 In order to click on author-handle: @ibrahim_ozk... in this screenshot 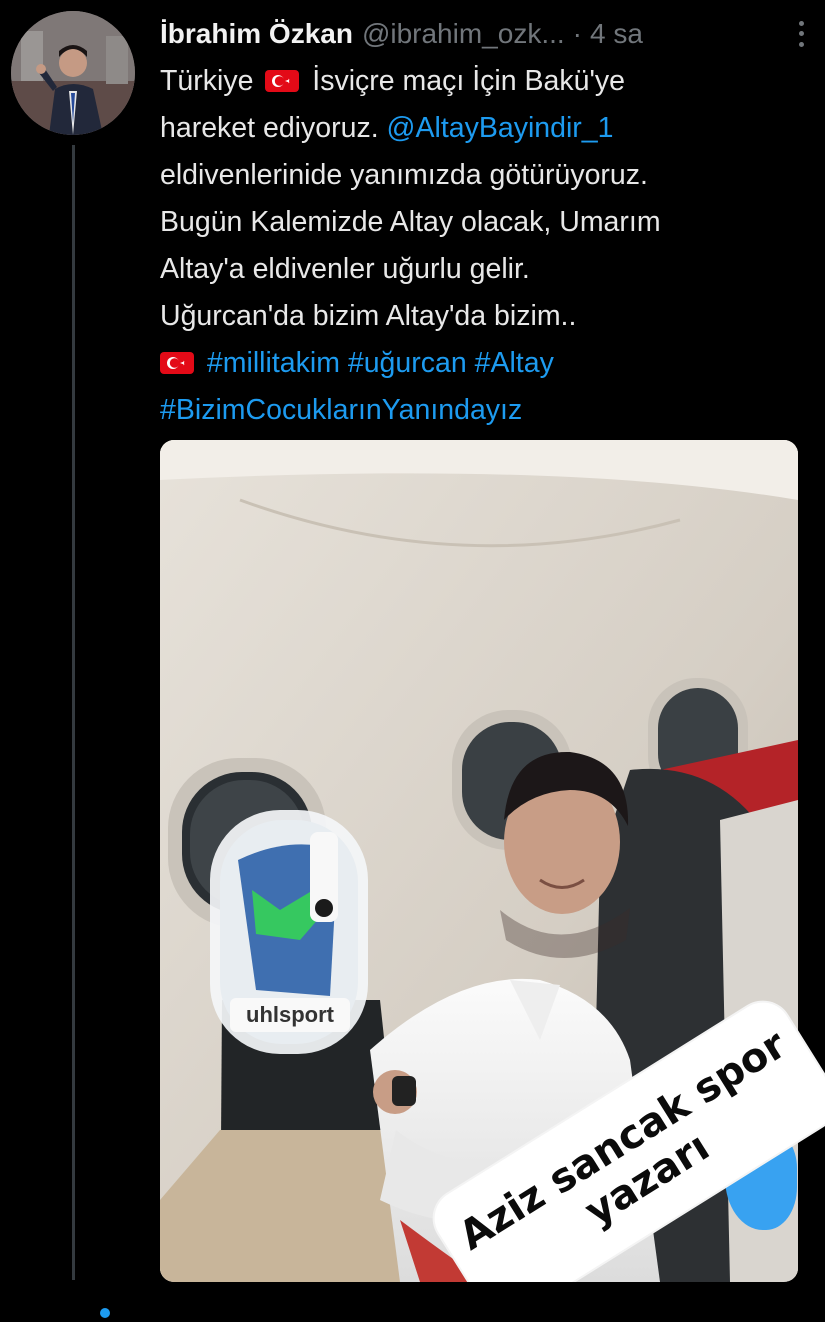, I will do `click(463, 34)`.